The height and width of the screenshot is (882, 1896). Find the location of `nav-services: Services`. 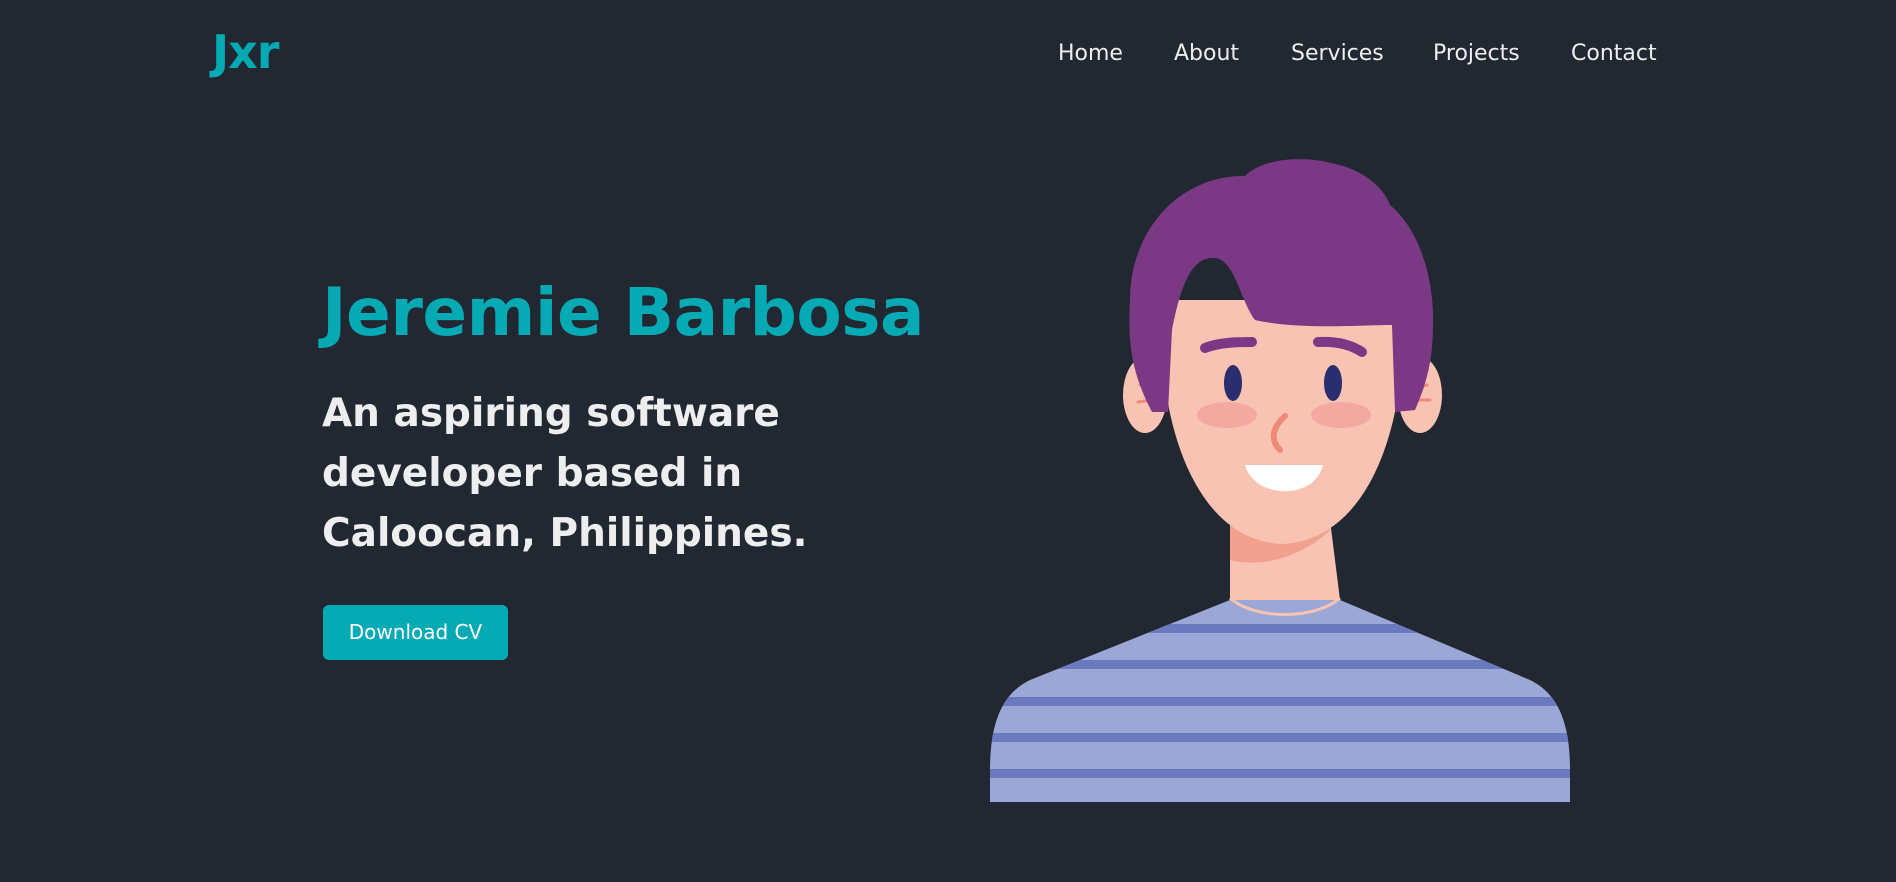

nav-services: Services is located at coordinates (1337, 54).